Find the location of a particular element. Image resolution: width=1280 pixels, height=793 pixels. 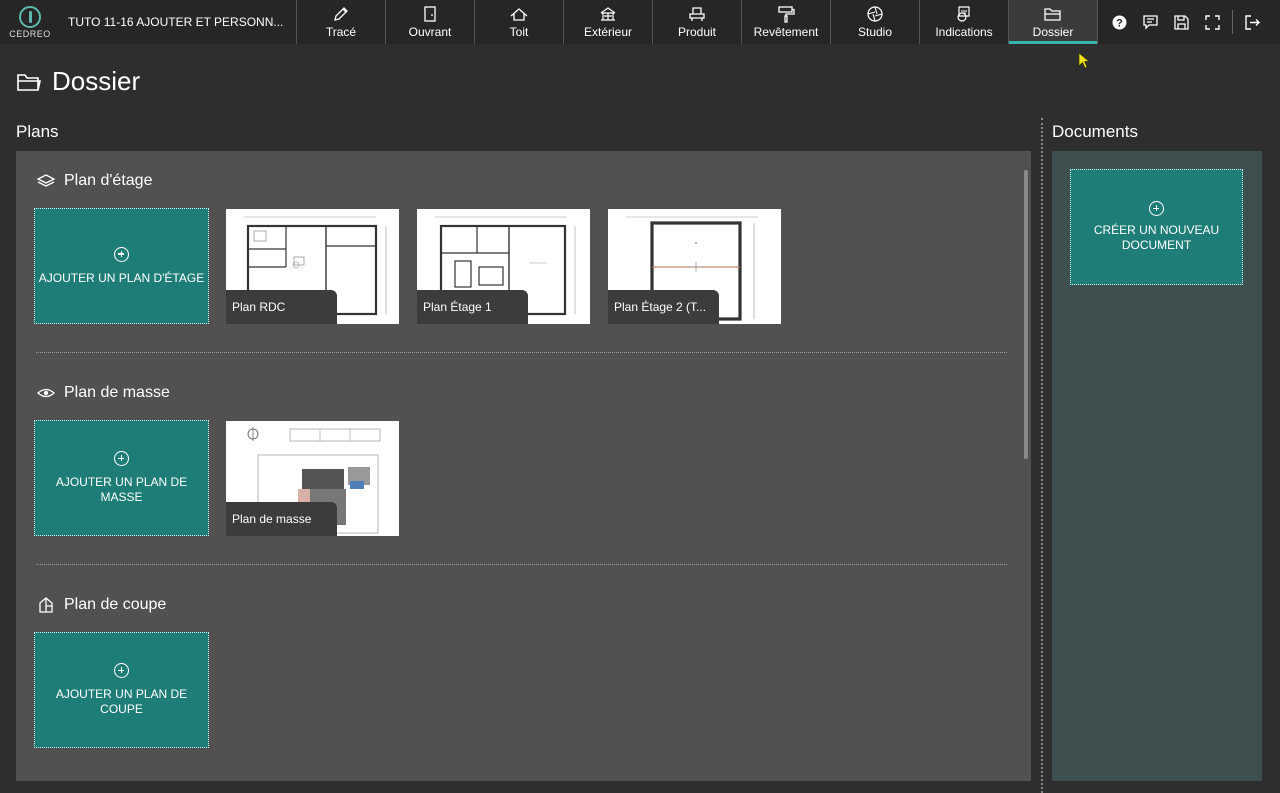

cedreo-logo: CEDREO is located at coordinates (30, 22).